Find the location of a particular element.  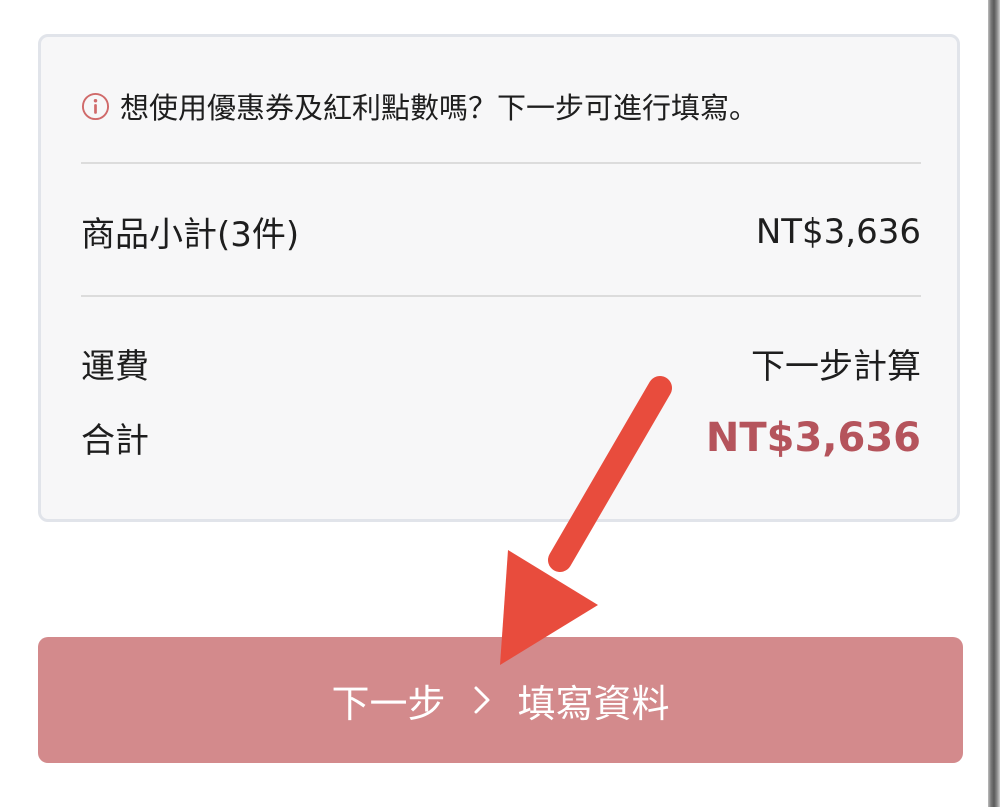

total-row: 合計 NT$3,636 is located at coordinates (501, 437).